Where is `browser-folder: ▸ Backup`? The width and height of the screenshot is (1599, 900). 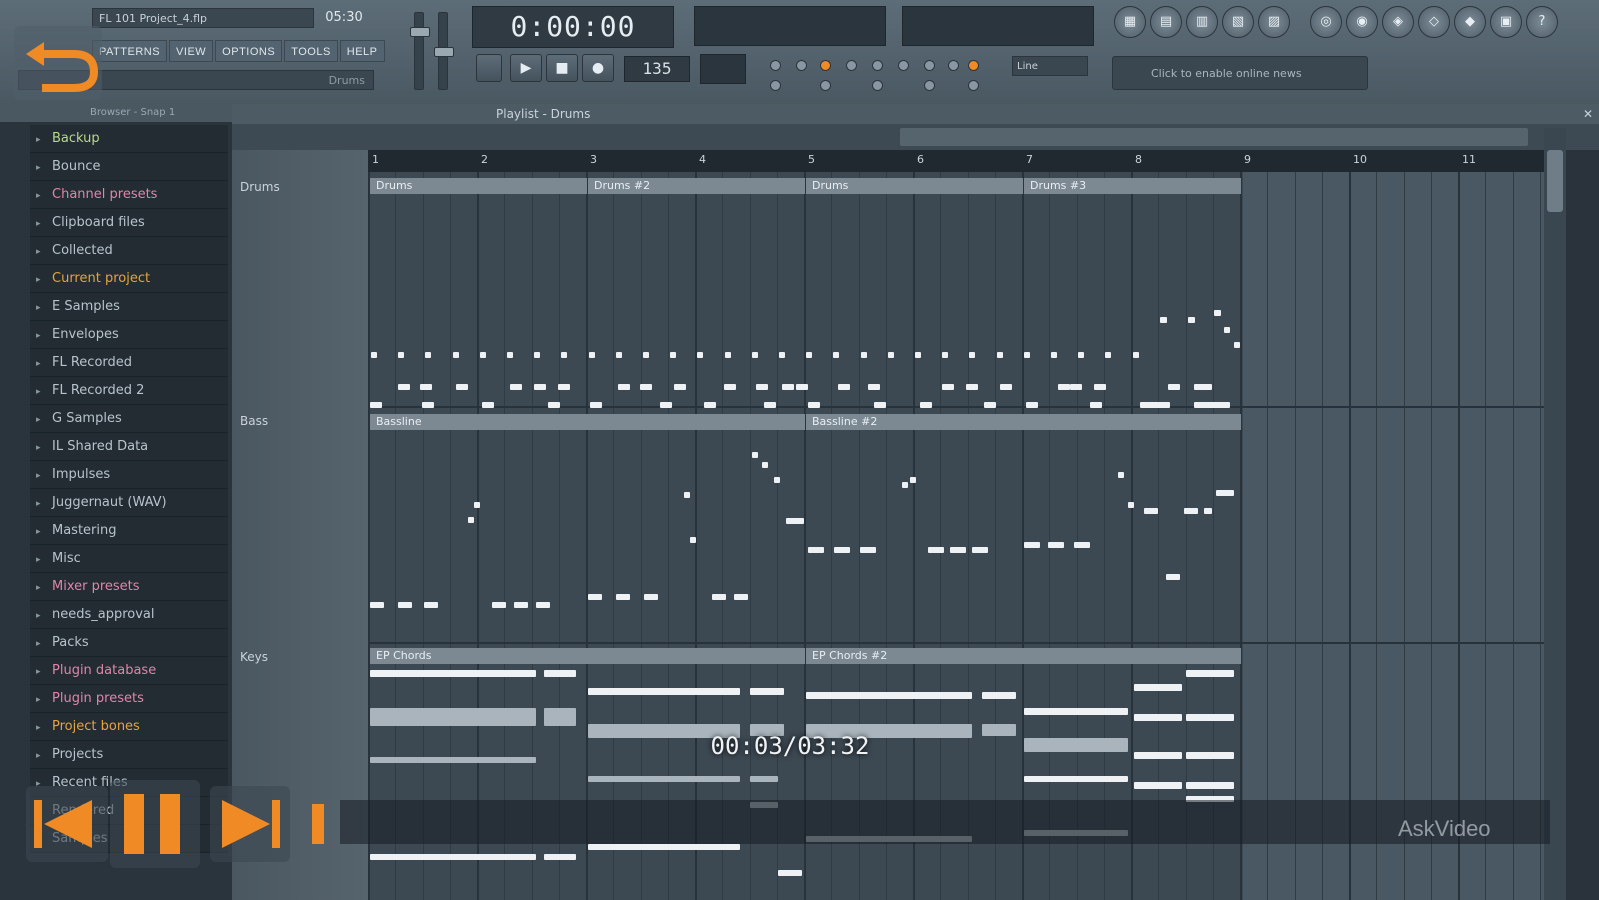 browser-folder: ▸ Backup is located at coordinates (129, 139).